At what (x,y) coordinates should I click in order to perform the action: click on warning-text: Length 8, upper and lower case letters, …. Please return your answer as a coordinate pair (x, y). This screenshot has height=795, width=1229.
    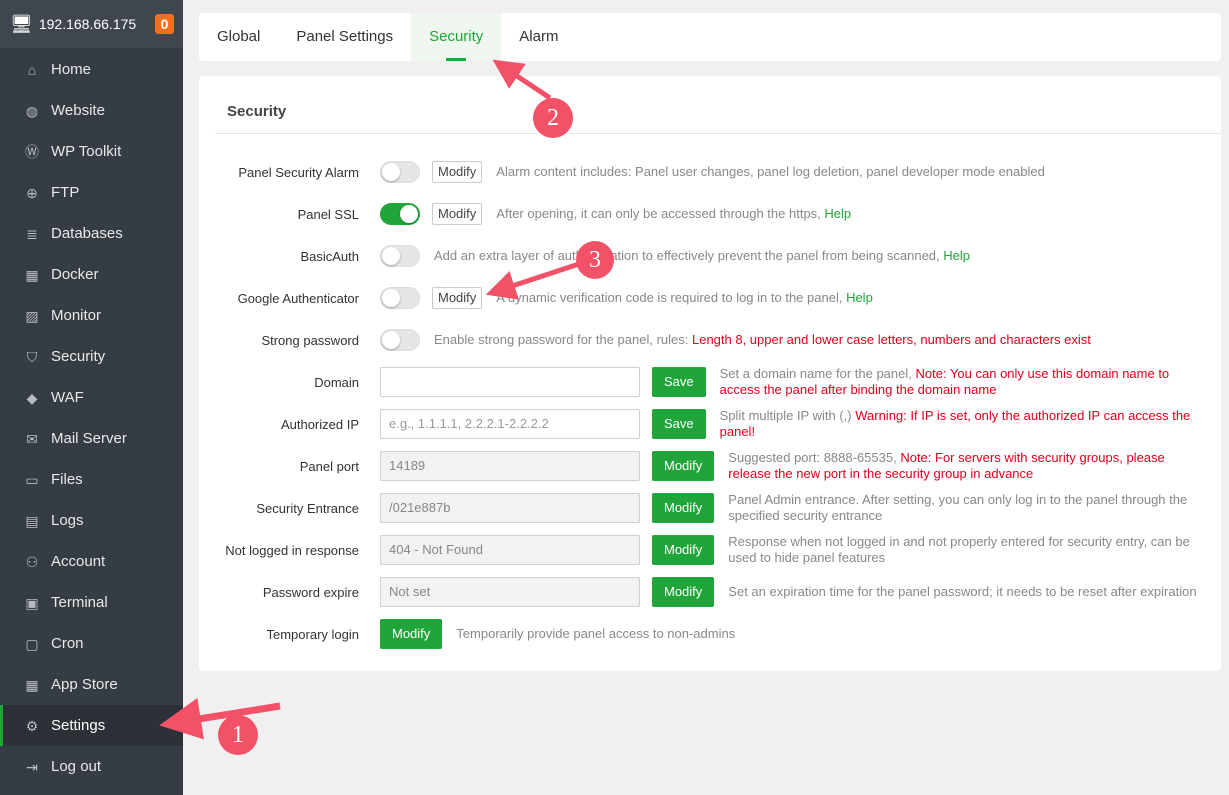
    Looking at the image, I should click on (891, 339).